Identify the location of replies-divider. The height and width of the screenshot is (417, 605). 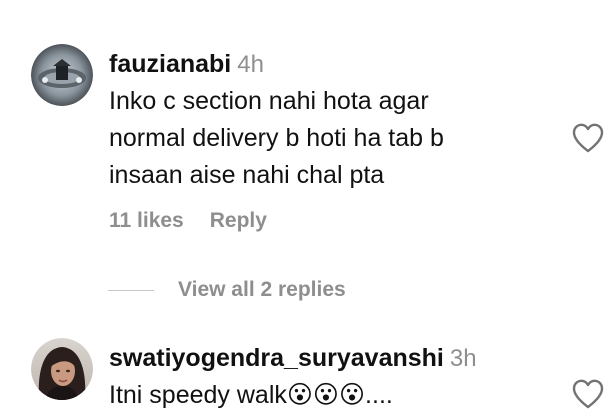
(131, 290).